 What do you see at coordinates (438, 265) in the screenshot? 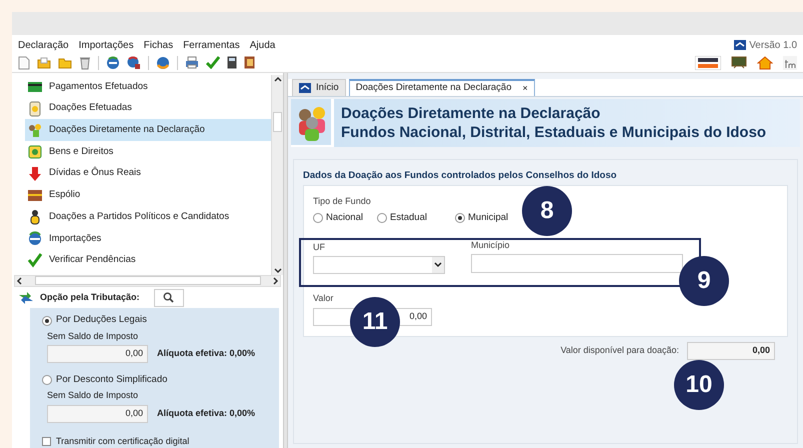
I see `caret-icon` at bounding box center [438, 265].